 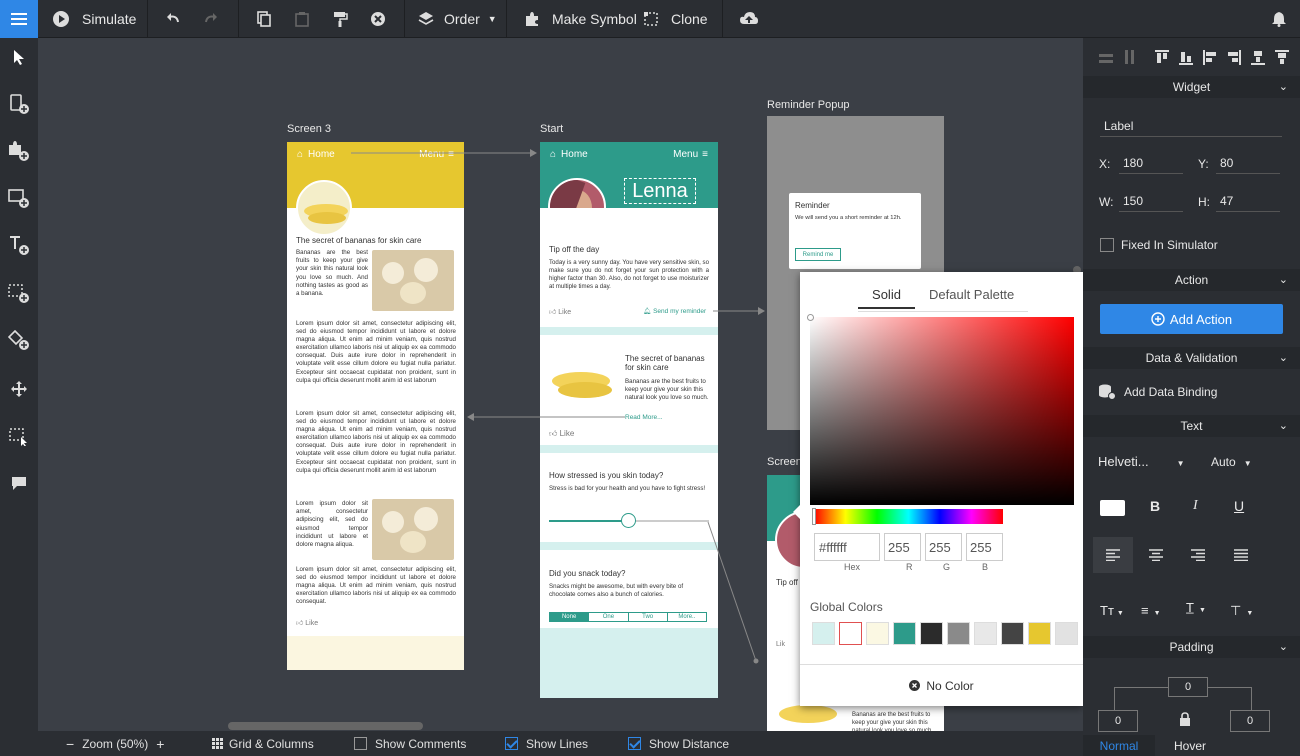 I want to click on show-lines-toggle: Show Lines, so click(x=546, y=743).